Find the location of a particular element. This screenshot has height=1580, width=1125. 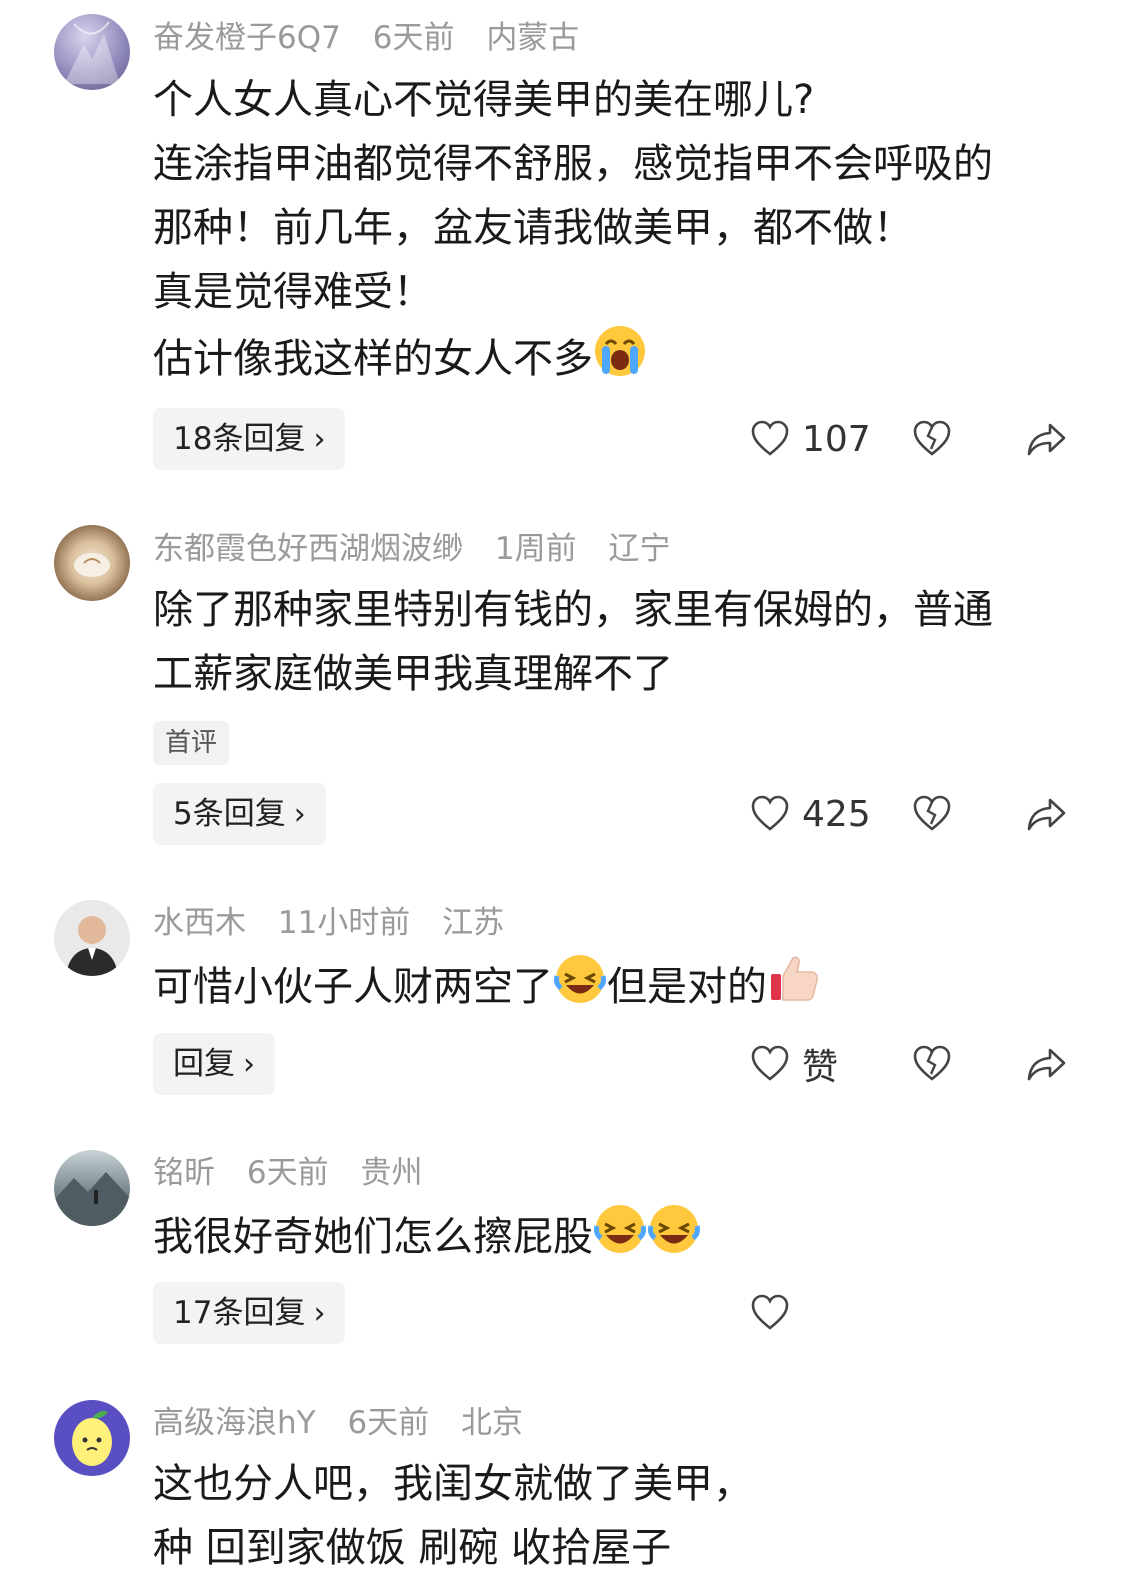

like-button: 425 is located at coordinates (810, 814).